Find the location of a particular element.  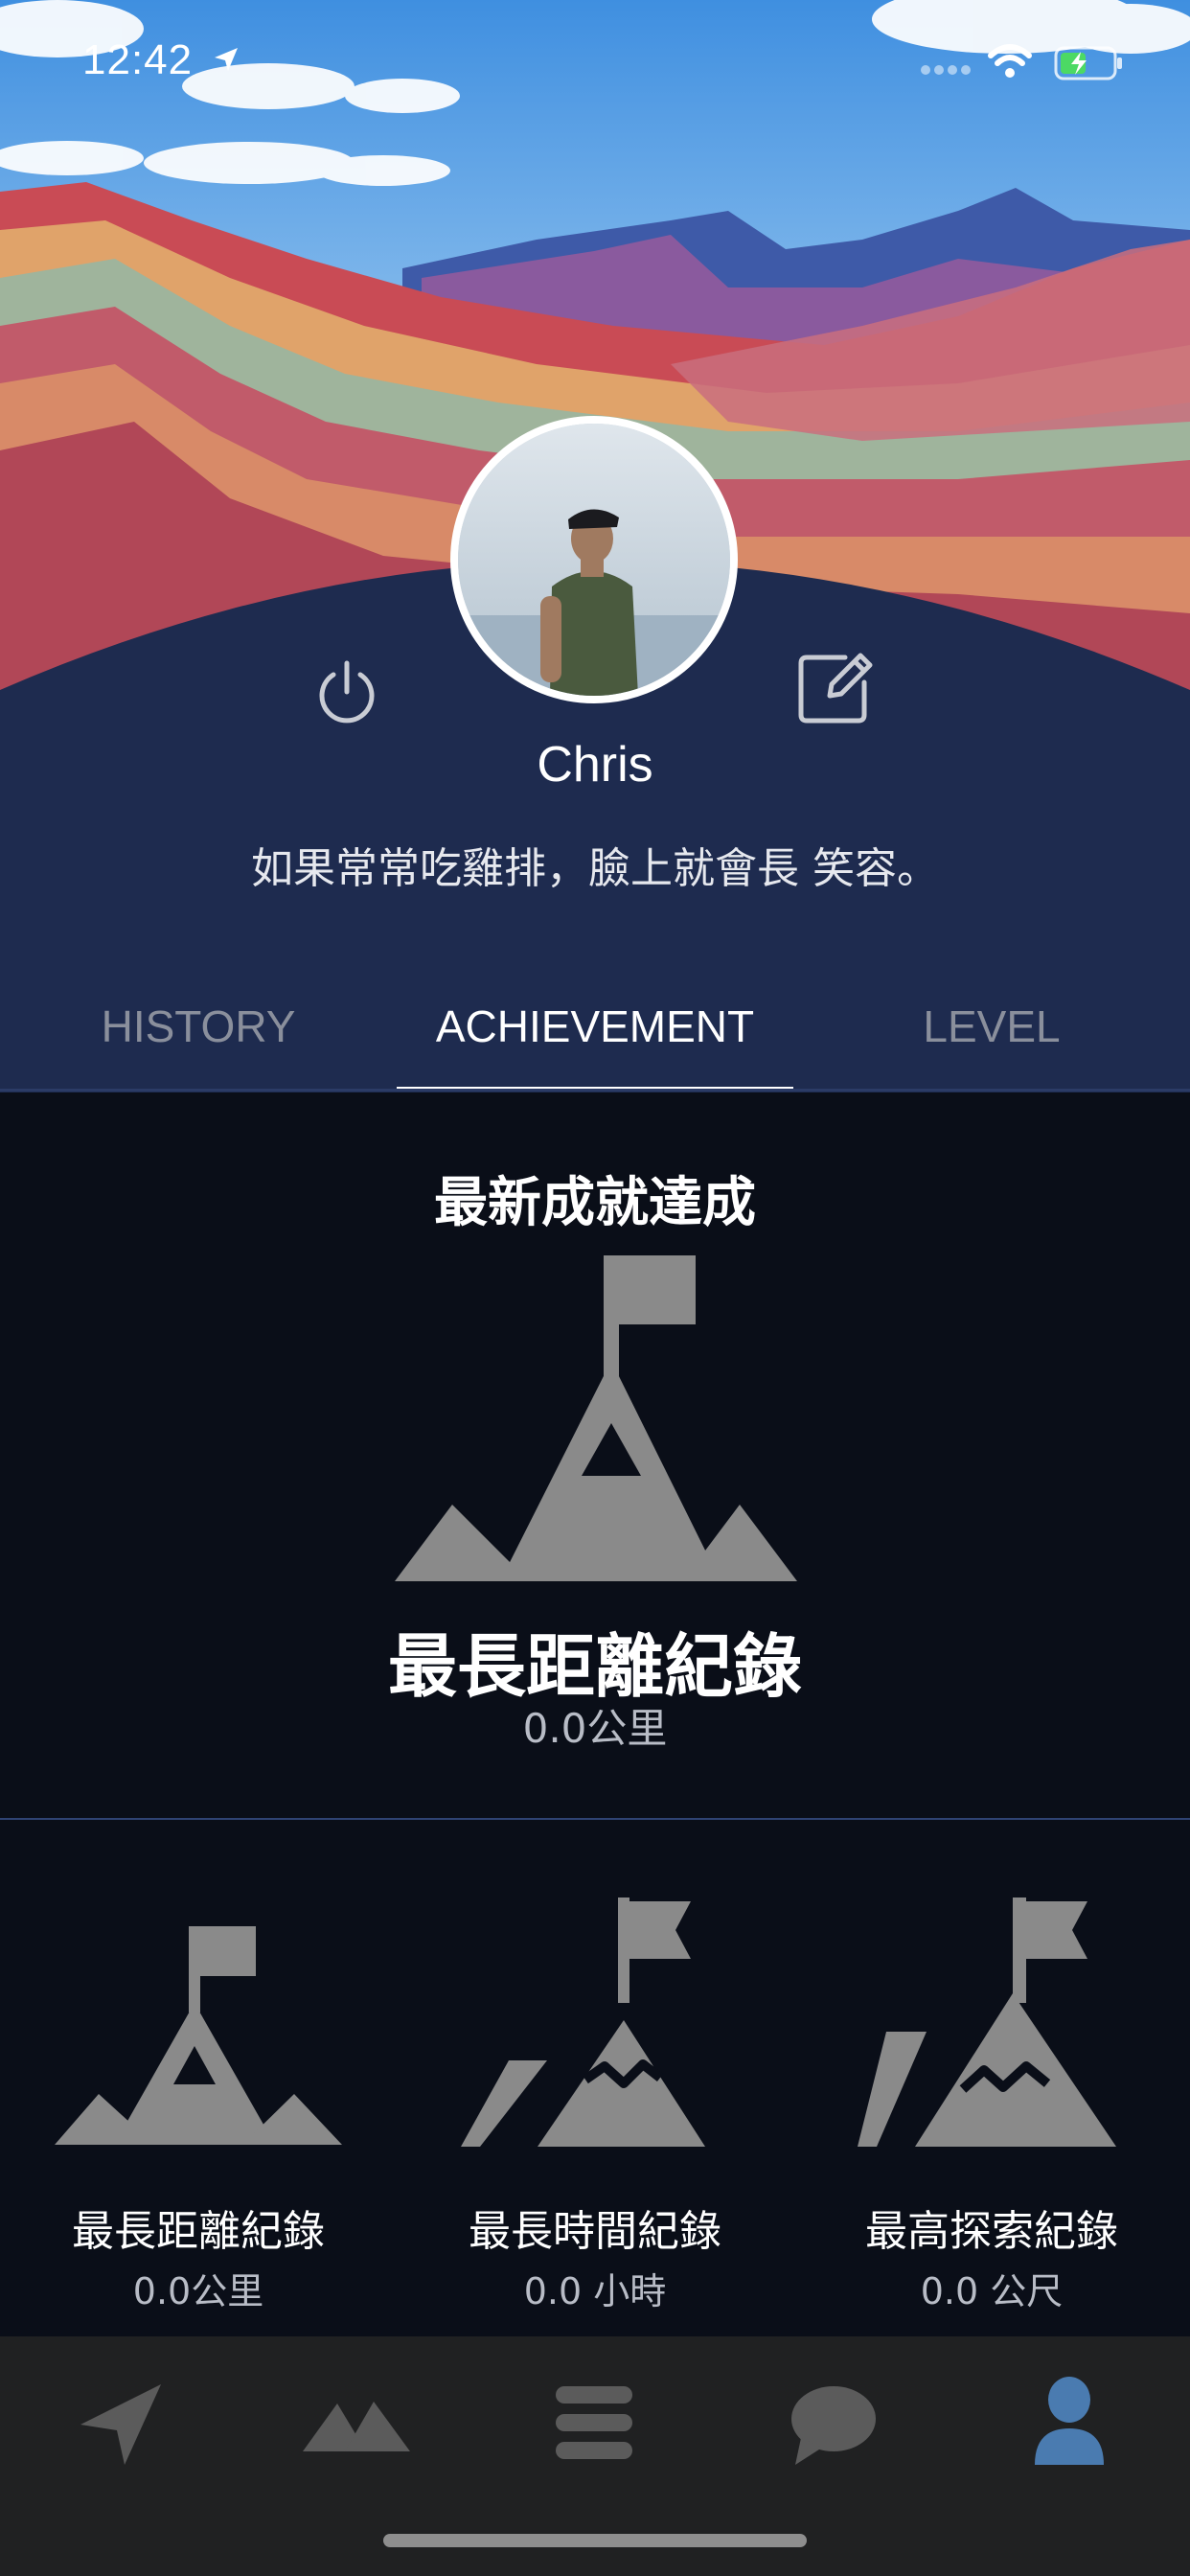

achievement-name: 最長距離紀錄 is located at coordinates (199, 2231).